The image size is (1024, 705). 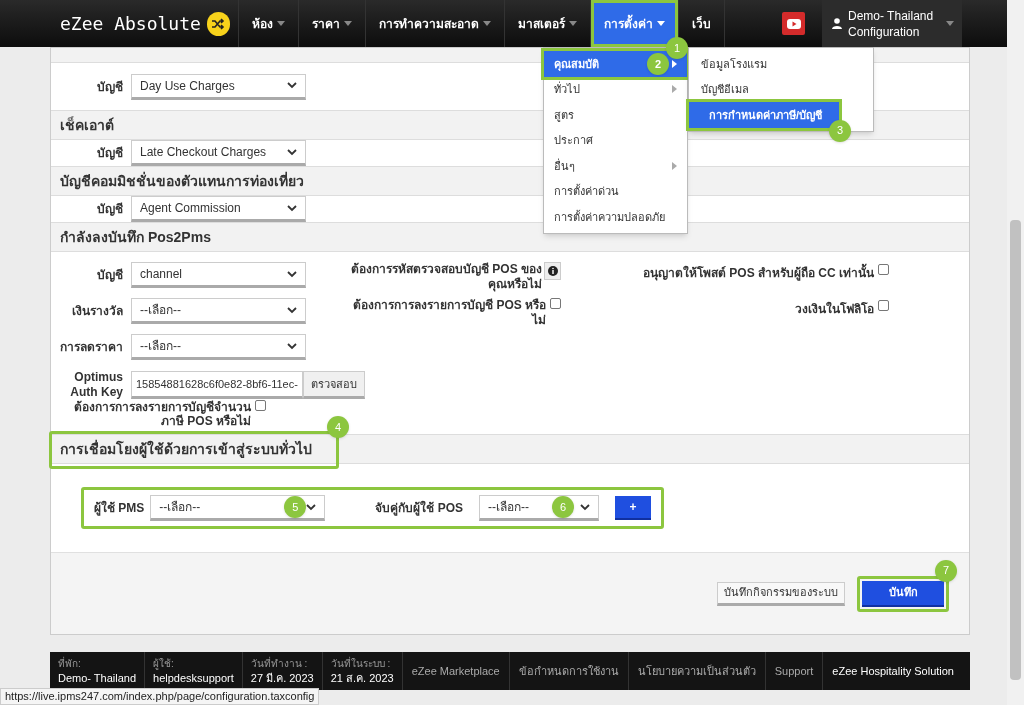 What do you see at coordinates (781, 89) in the screenshot?
I see `menu-item: บัญชีอีเมล` at bounding box center [781, 89].